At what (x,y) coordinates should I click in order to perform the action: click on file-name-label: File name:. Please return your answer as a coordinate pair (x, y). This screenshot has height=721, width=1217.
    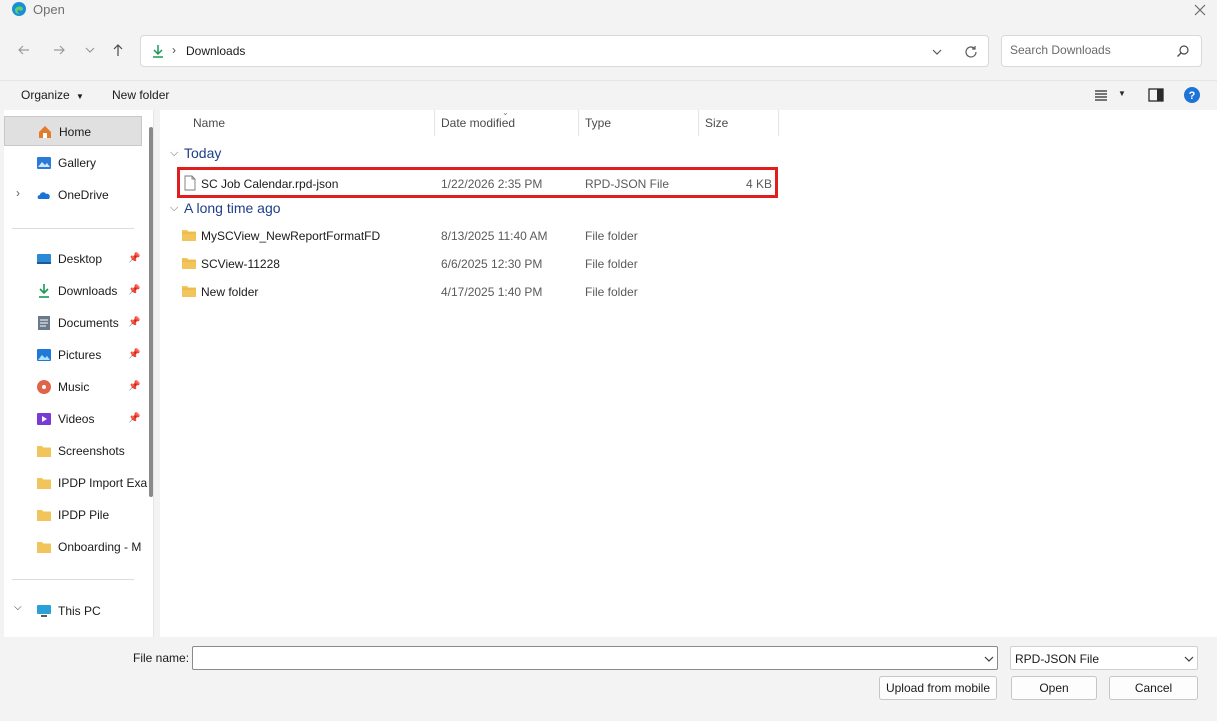
    Looking at the image, I should click on (161, 658).